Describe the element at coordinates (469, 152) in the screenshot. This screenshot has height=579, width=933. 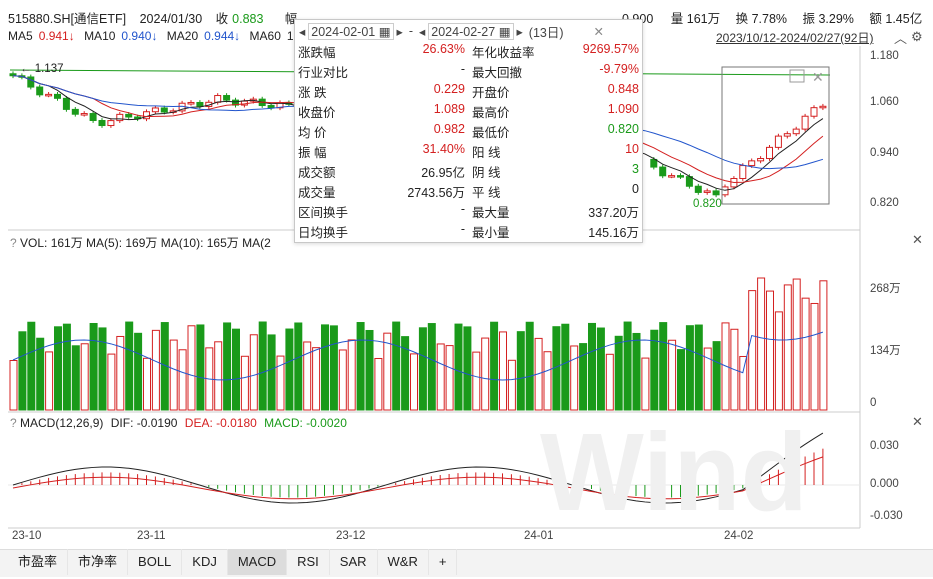
I see `stats-row: 振 幅 31.40% 阳 线 10` at that location.